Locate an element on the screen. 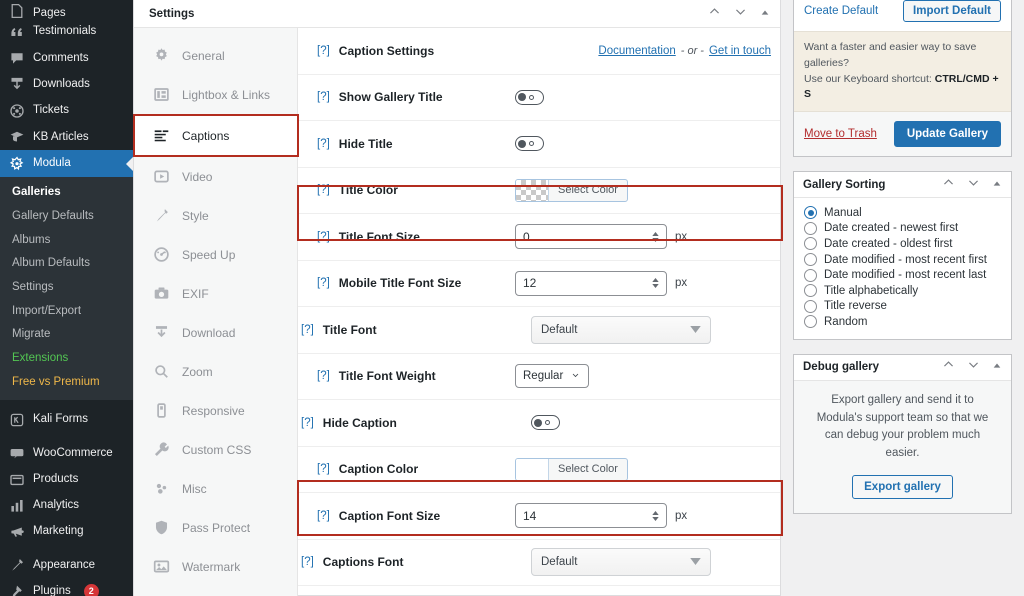  sidebar-item-tickets: Tickets is located at coordinates (66, 111).